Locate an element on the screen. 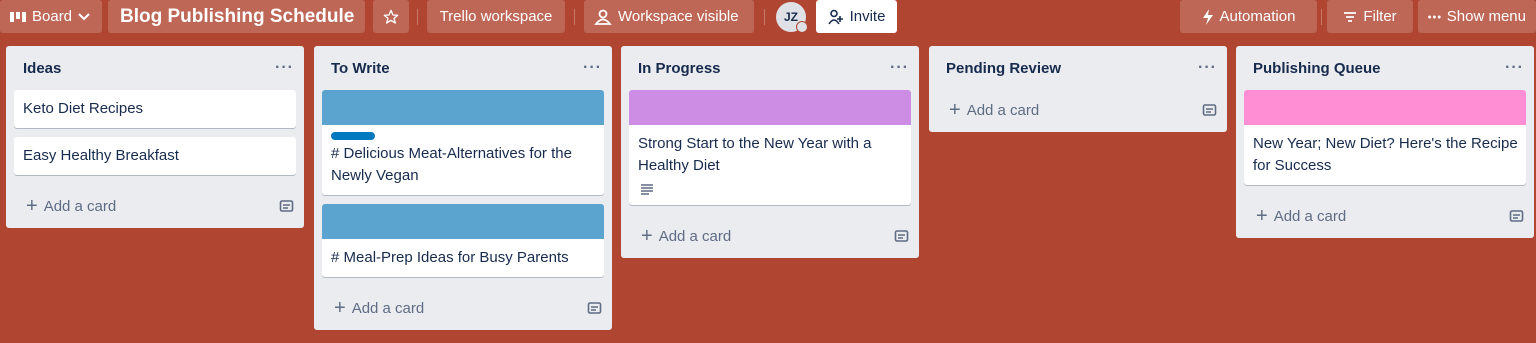  workspace-button: Trello workspace is located at coordinates (496, 16).